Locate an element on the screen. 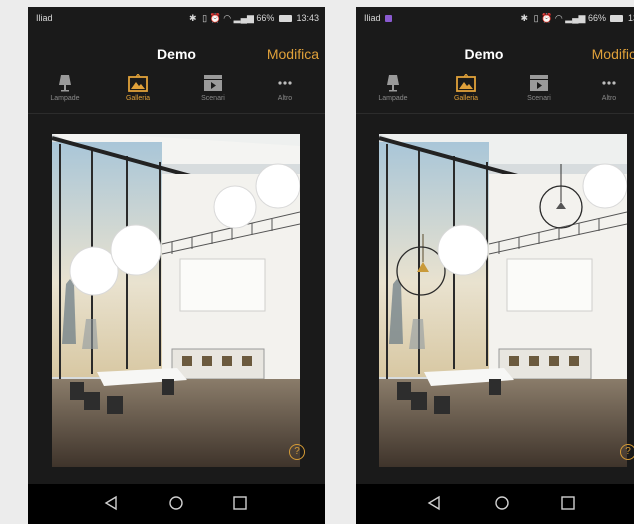 This screenshot has height=524, width=634. status-bar: Iliad ✱ ▯ ⏰ ◠ ▂▄▆ 66% 13:43 is located at coordinates (176, 18).